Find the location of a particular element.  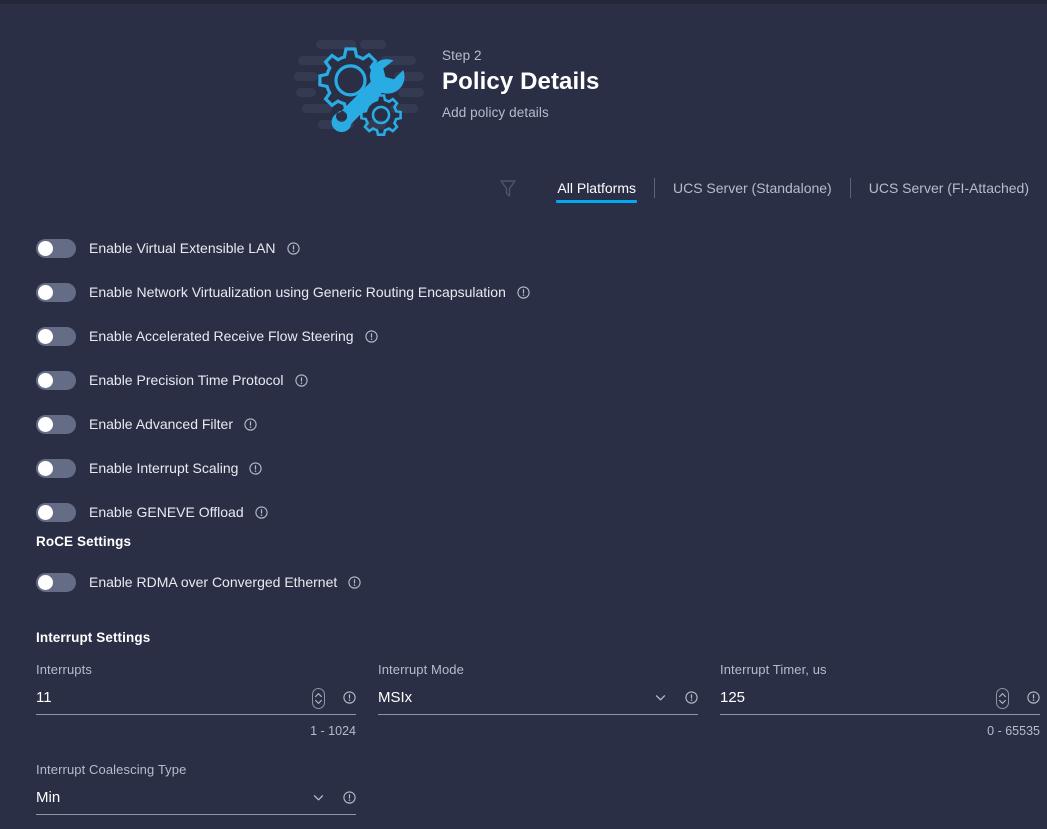

toggle-enable-network-virtualization-gre is located at coordinates (56, 292).